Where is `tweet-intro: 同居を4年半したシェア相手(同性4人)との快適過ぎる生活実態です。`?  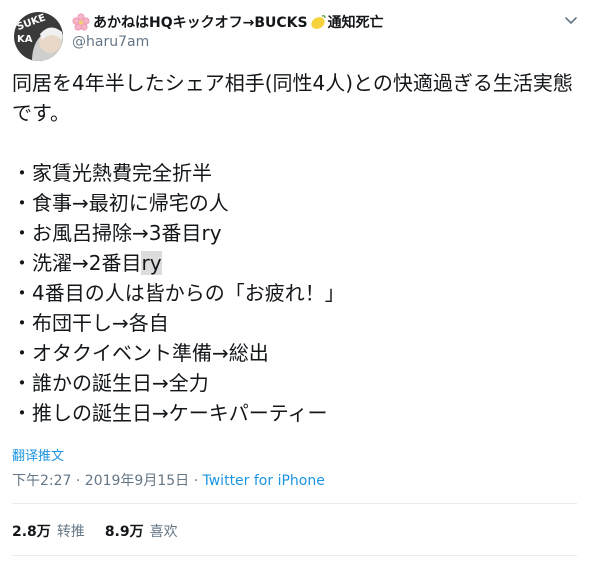 tweet-intro: 同居を4年半したシェア相手(同性4人)との快適過ぎる生活実態です。 is located at coordinates (292, 98).